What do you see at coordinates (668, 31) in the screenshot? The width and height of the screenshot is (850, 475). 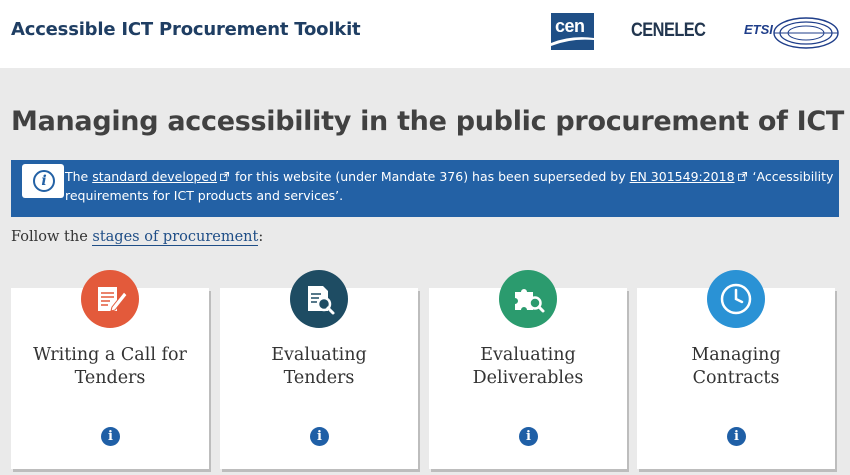 I see `cenelec-logo: CENELEC` at bounding box center [668, 31].